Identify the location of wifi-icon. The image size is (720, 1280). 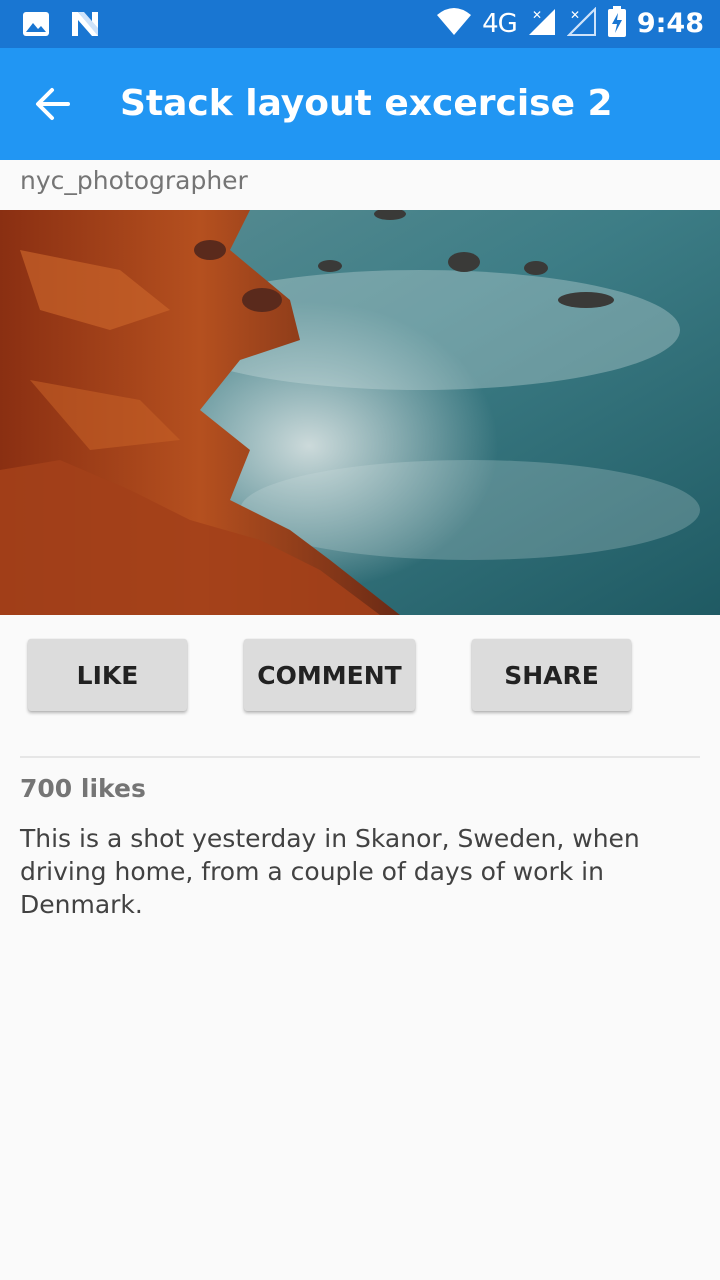
(454, 24).